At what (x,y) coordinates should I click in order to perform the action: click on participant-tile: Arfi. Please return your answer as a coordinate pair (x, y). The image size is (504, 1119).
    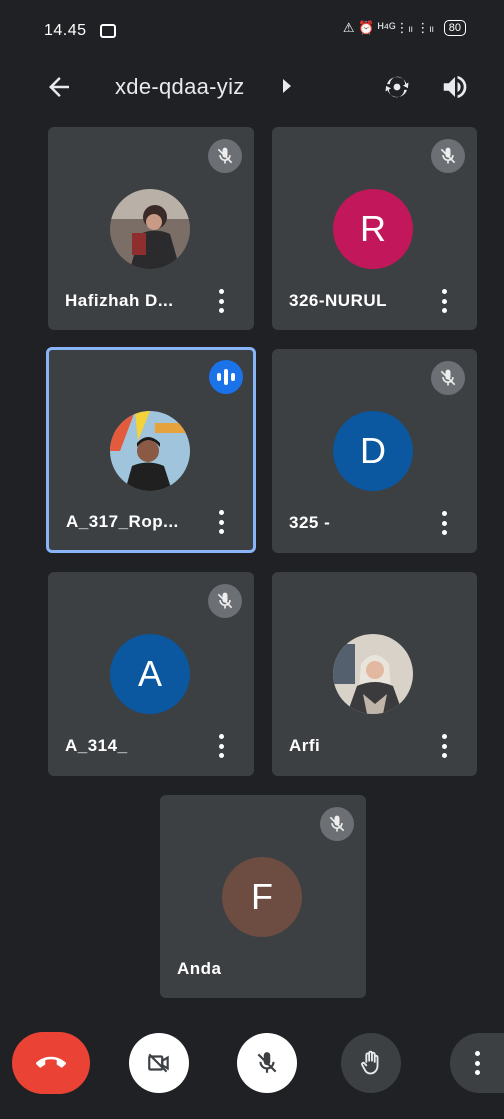
    Looking at the image, I should click on (374, 674).